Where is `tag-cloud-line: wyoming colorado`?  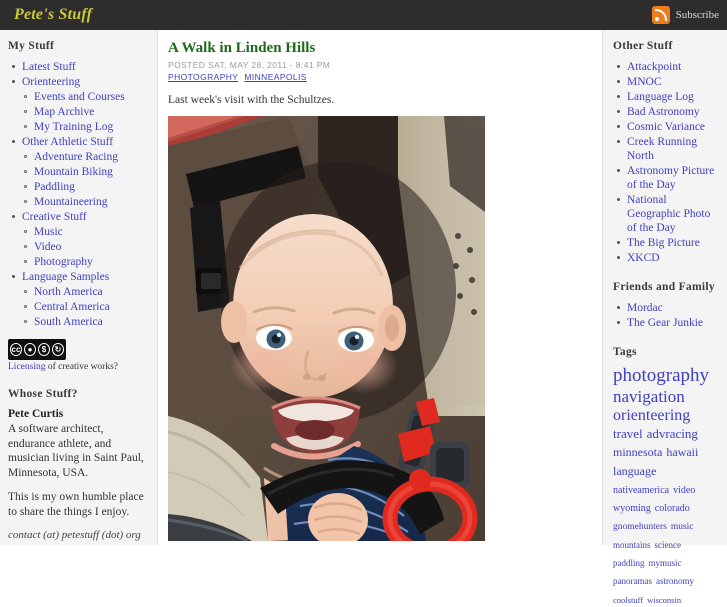
tag-cloud-line: wyoming colorado is located at coordinates (667, 506).